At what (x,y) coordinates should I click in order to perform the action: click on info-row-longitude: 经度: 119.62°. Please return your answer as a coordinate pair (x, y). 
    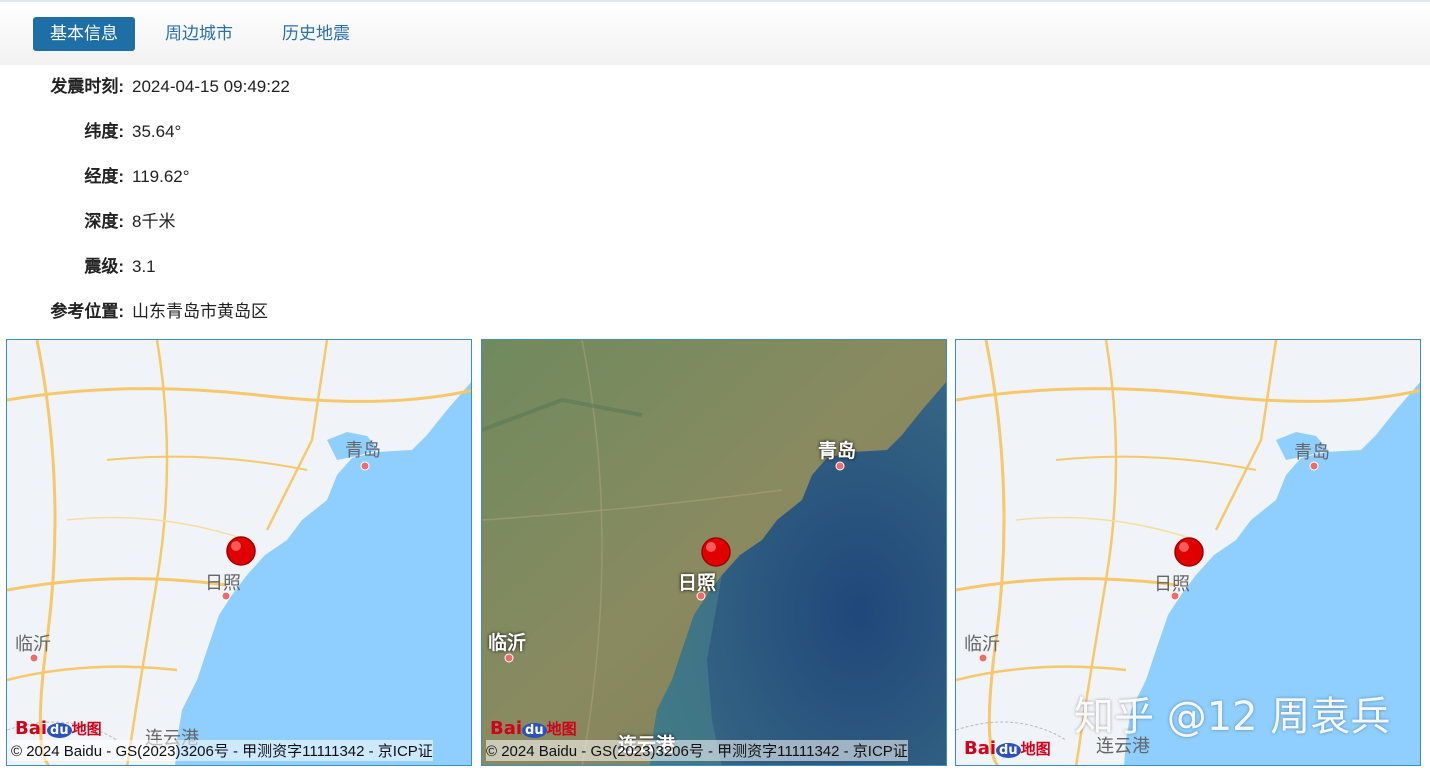
    Looking at the image, I should click on (95, 177).